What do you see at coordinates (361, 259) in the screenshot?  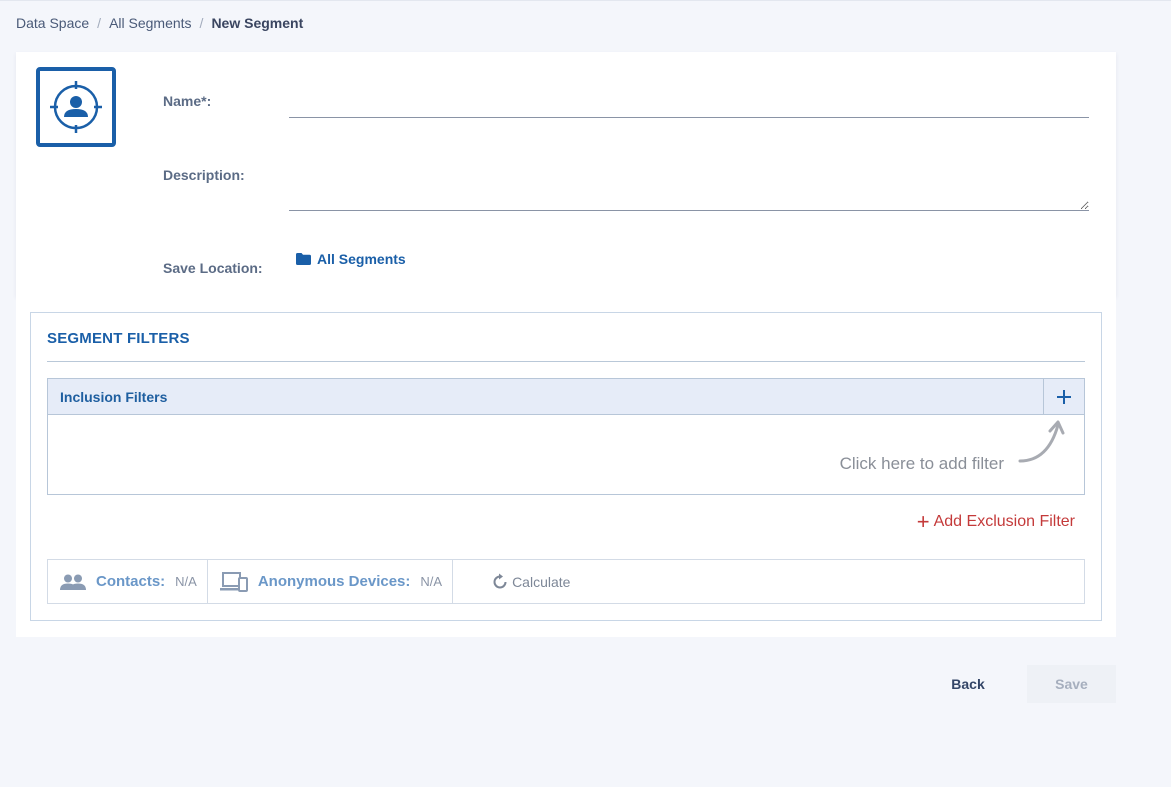 I see `save-location-value: All Segments` at bounding box center [361, 259].